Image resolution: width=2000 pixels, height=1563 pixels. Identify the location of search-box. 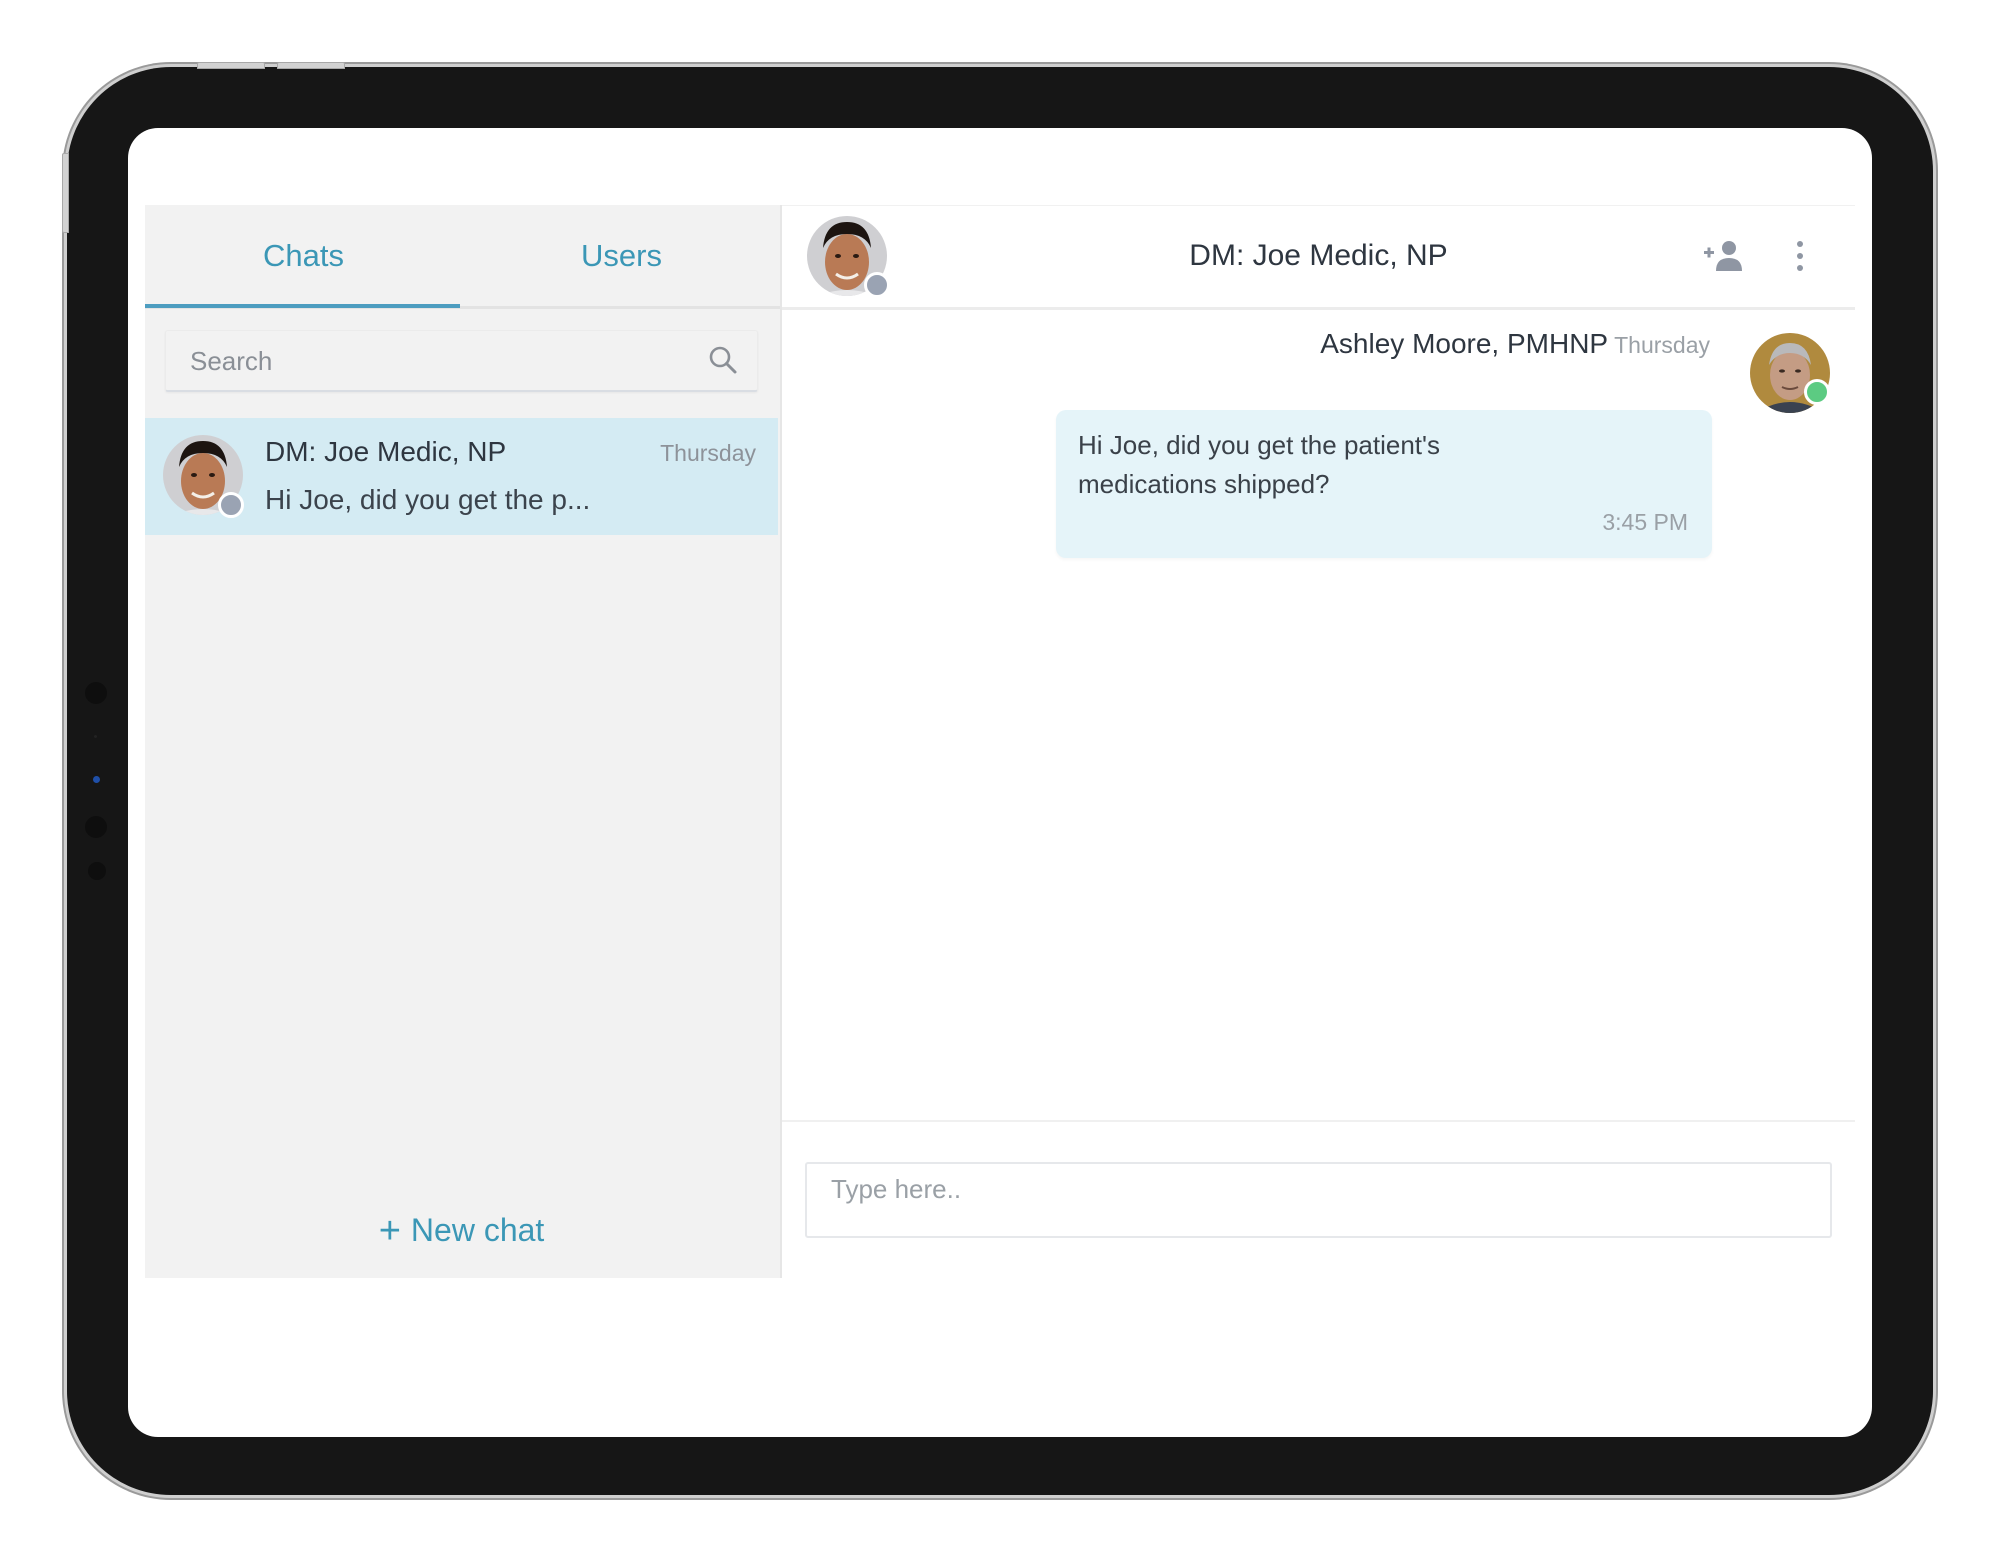
(461, 361).